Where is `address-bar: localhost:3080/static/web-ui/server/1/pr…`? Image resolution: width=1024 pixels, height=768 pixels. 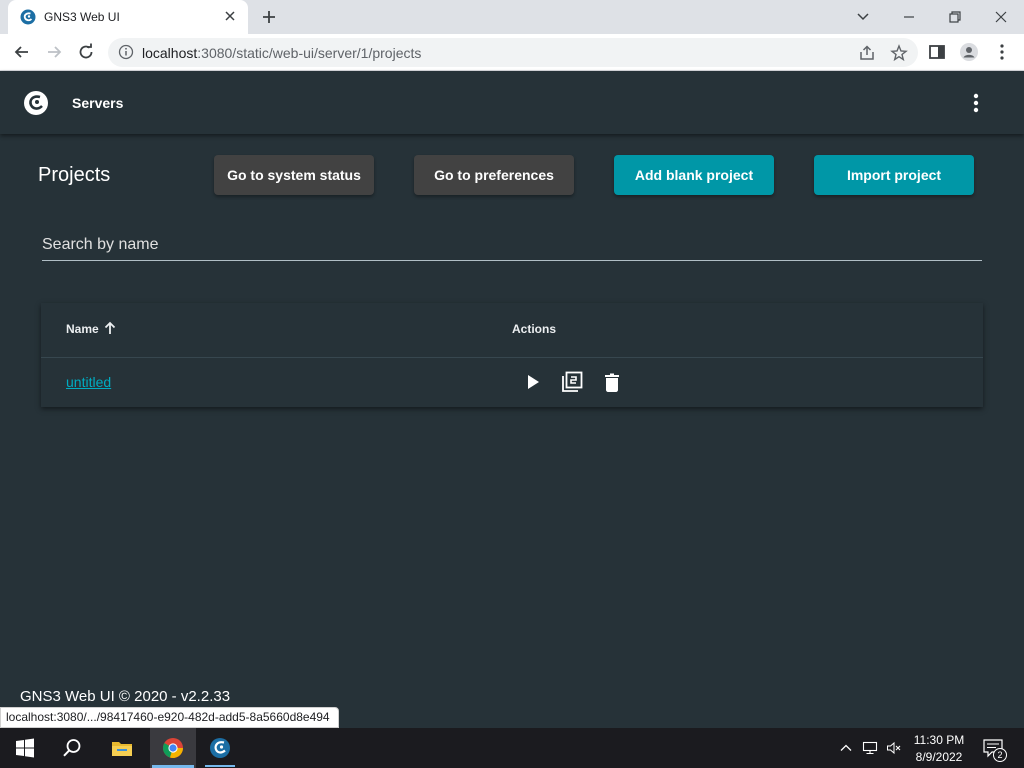 address-bar: localhost:3080/static/web-ui/server/1/pr… is located at coordinates (513, 52).